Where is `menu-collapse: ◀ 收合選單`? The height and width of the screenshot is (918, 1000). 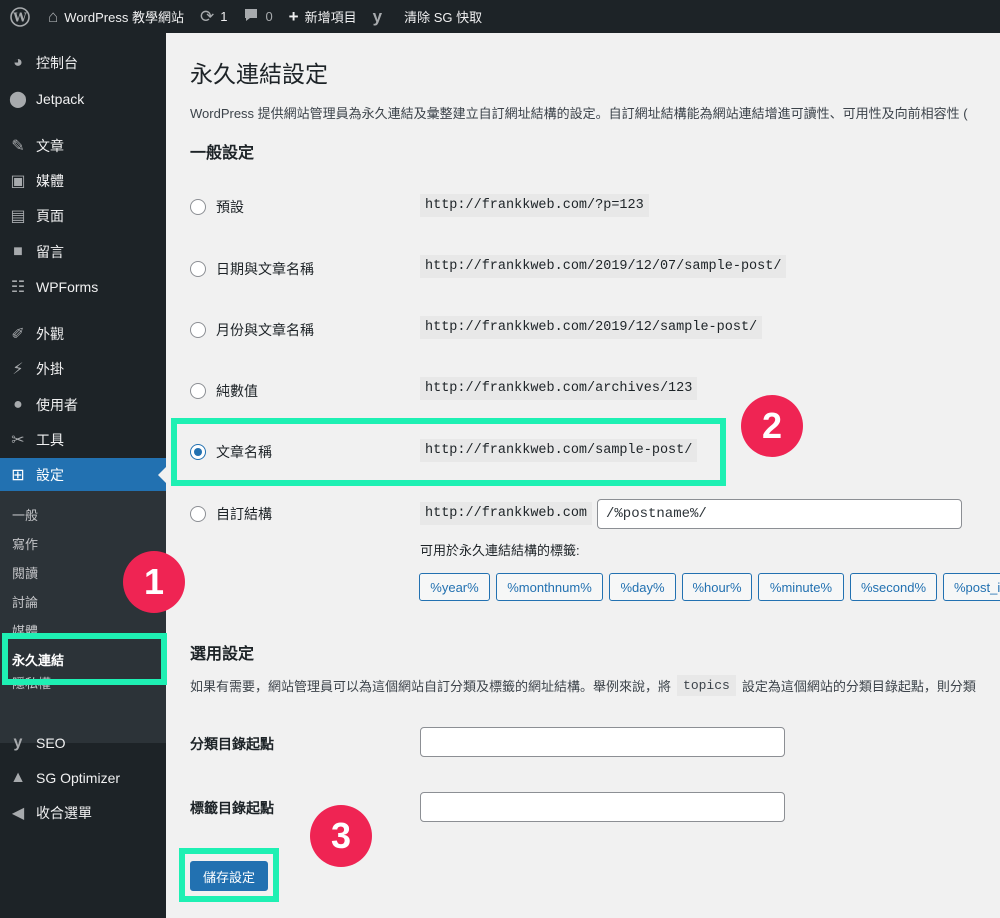 menu-collapse: ◀ 收合選單 is located at coordinates (83, 813).